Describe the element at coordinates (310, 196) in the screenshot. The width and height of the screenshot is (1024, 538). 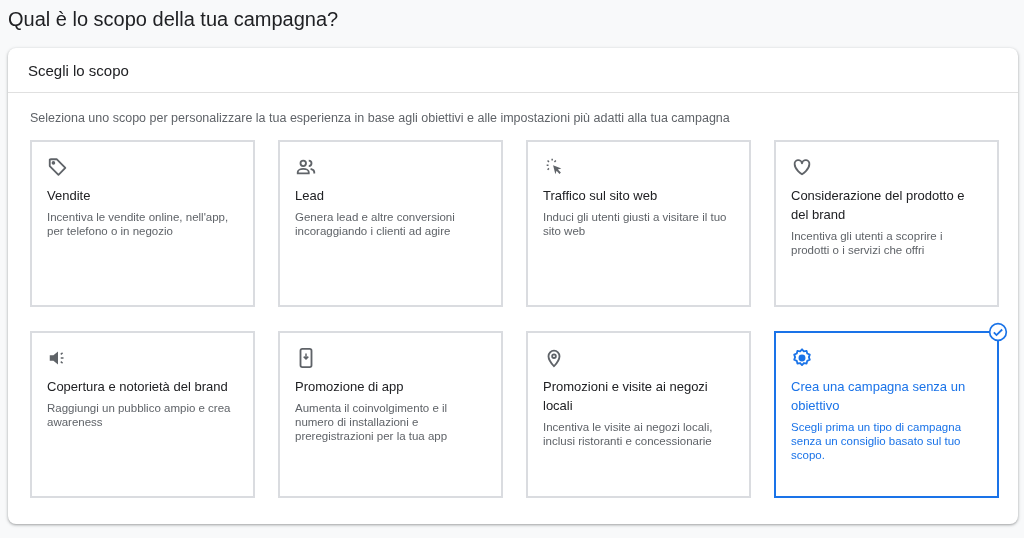
I see `goal-title: Lead` at that location.